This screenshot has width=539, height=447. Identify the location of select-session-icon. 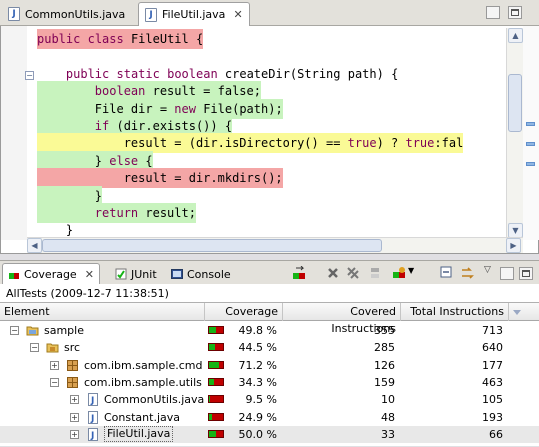
(399, 273).